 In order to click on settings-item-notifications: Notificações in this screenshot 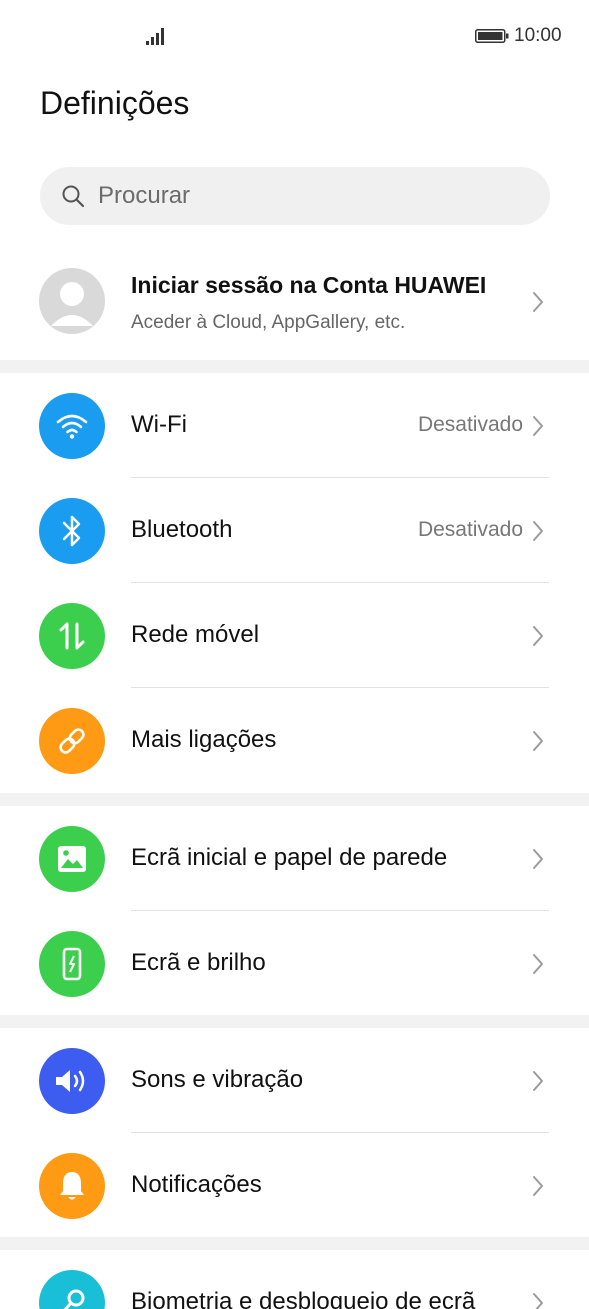, I will do `click(294, 1185)`.